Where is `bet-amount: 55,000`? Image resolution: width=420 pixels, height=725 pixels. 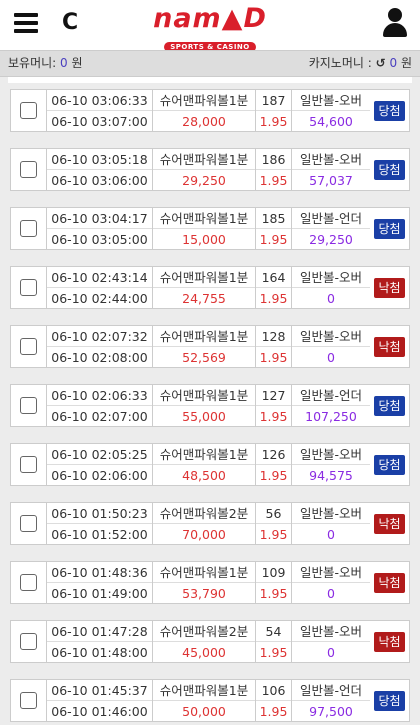
bet-amount: 55,000 is located at coordinates (204, 416).